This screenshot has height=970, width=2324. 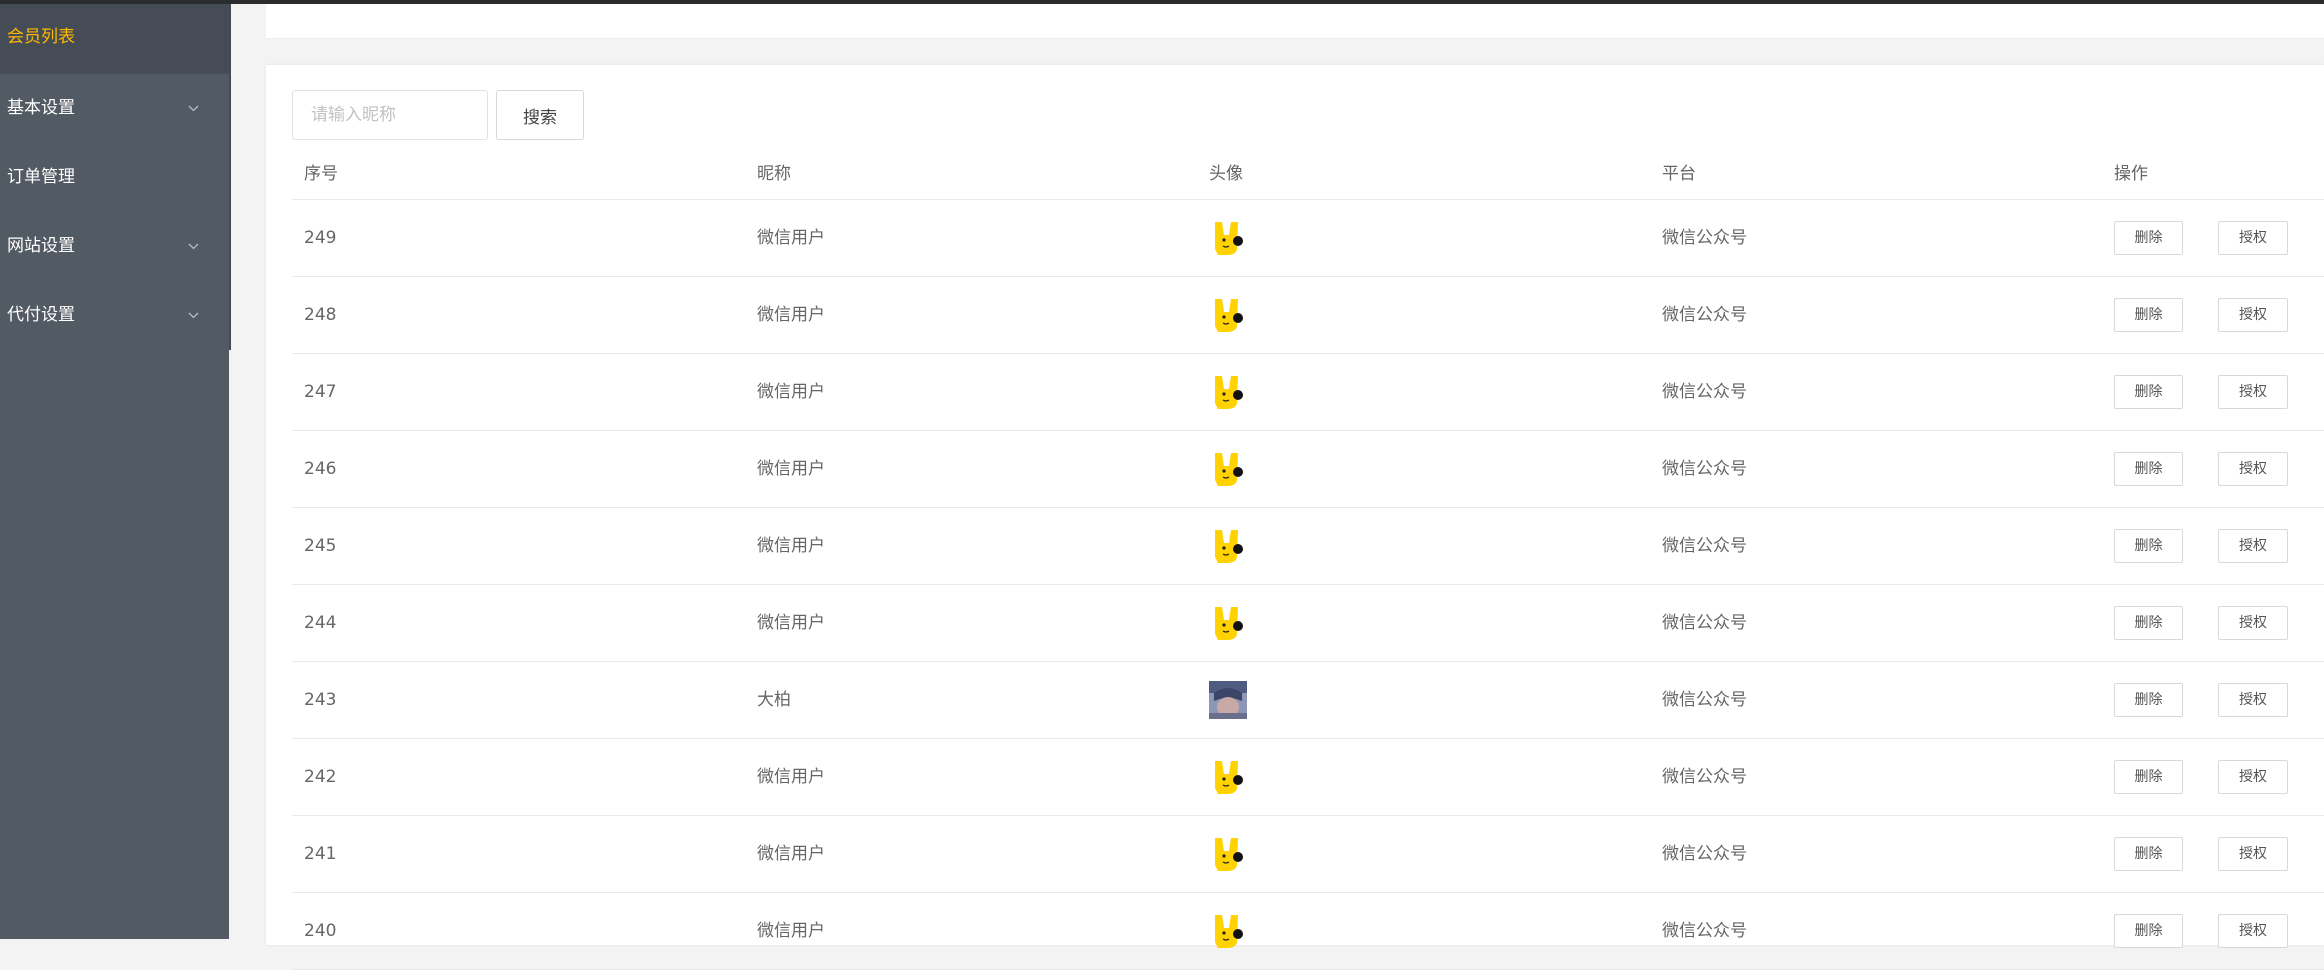 What do you see at coordinates (41, 246) in the screenshot?
I see `sidebar-item-label: 网站设置` at bounding box center [41, 246].